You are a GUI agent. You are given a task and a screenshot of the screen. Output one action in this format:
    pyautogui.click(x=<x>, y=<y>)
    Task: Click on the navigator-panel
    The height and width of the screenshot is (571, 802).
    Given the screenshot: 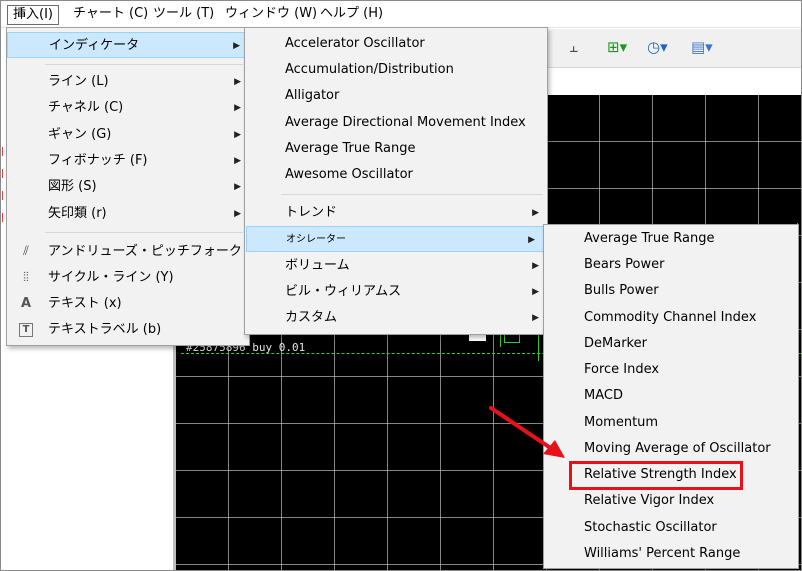 What is the action you would take?
    pyautogui.click(x=87, y=455)
    